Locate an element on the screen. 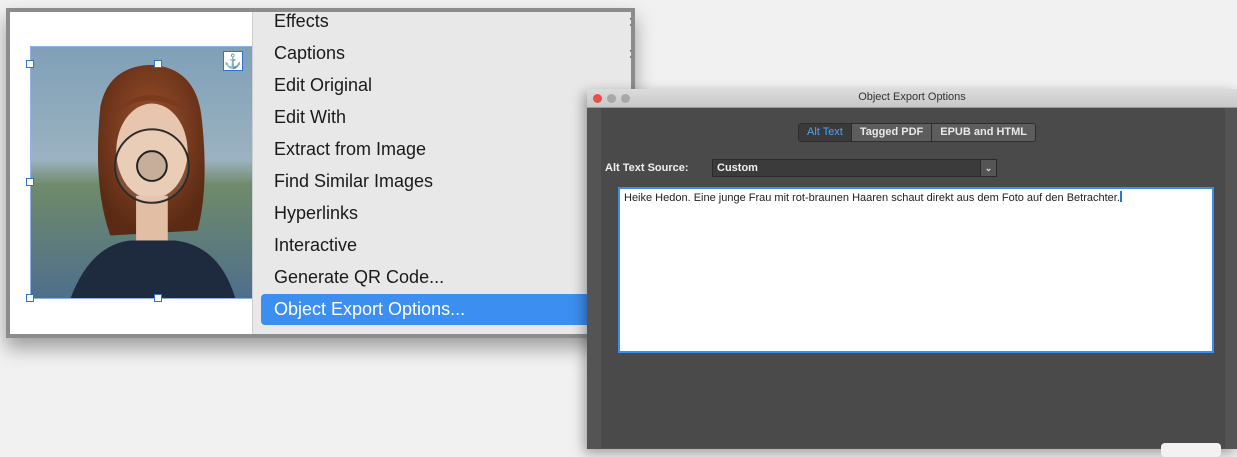 This screenshot has height=457, width=1237. dialog-title: Object Export Options is located at coordinates (912, 97).